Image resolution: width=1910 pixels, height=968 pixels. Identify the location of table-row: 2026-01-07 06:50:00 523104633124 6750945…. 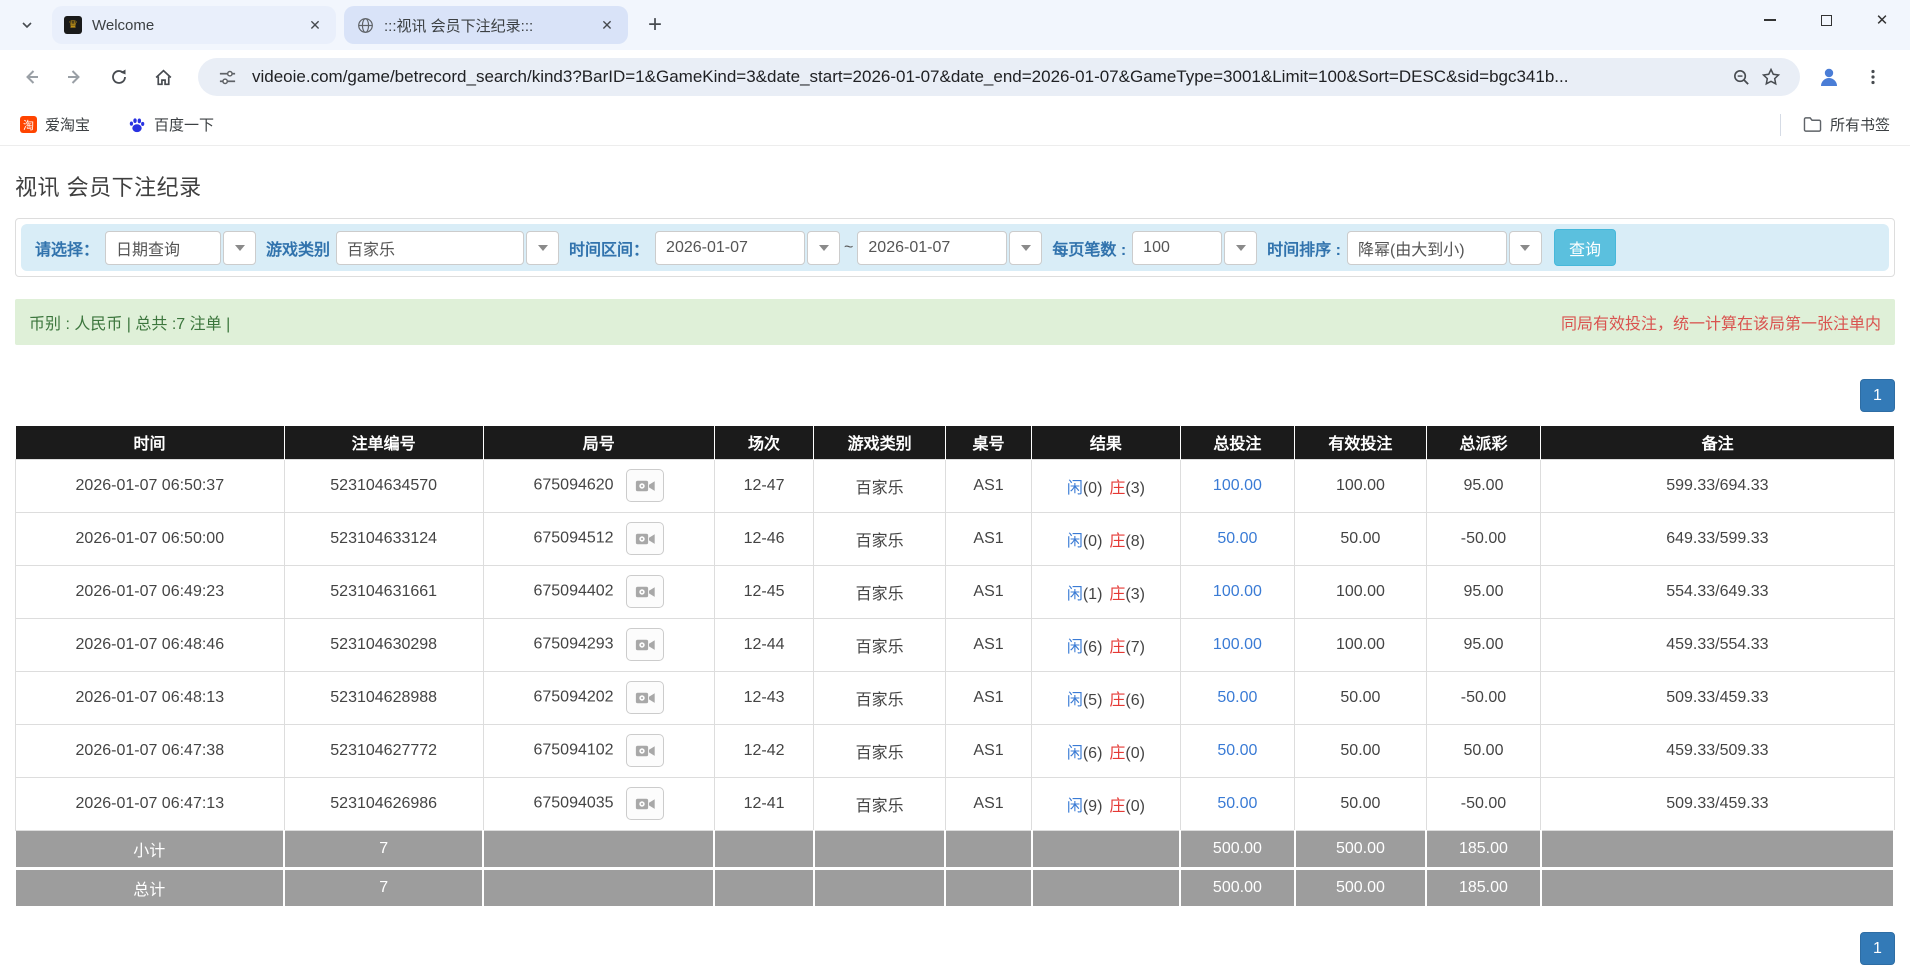
(955, 538).